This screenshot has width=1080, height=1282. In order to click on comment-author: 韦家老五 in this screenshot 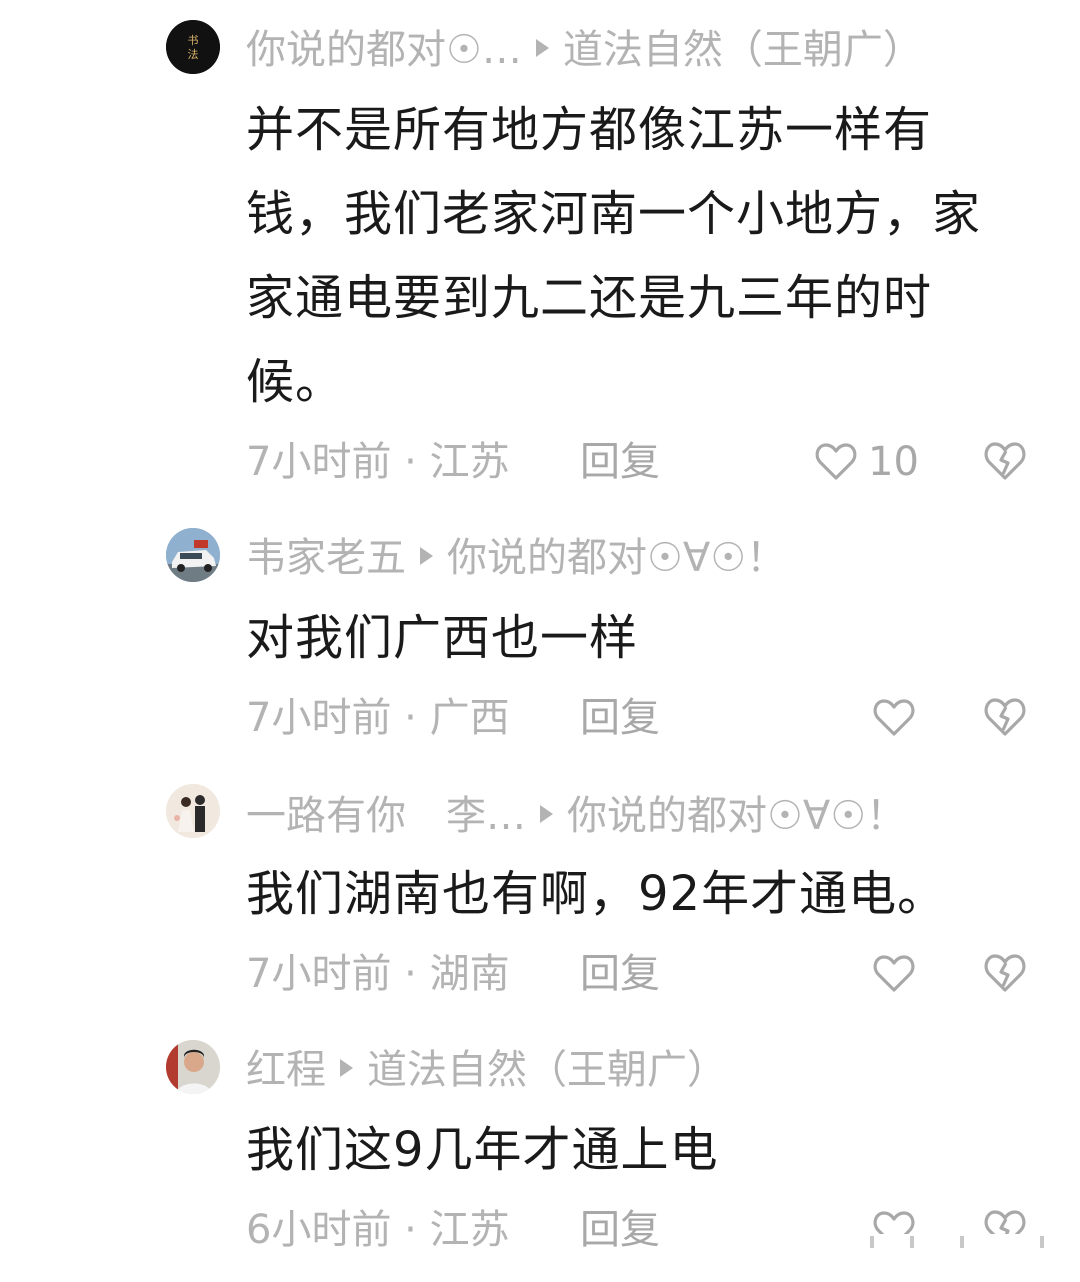, I will do `click(326, 558)`.